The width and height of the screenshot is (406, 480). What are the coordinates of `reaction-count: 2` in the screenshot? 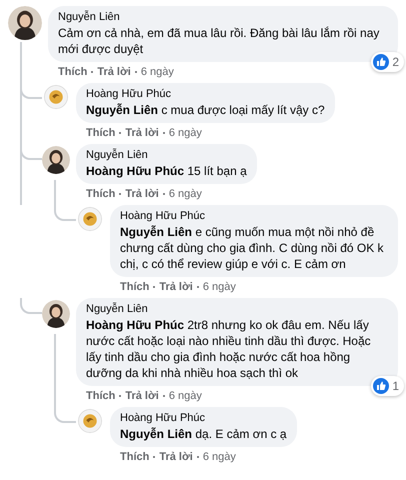 It's located at (387, 62).